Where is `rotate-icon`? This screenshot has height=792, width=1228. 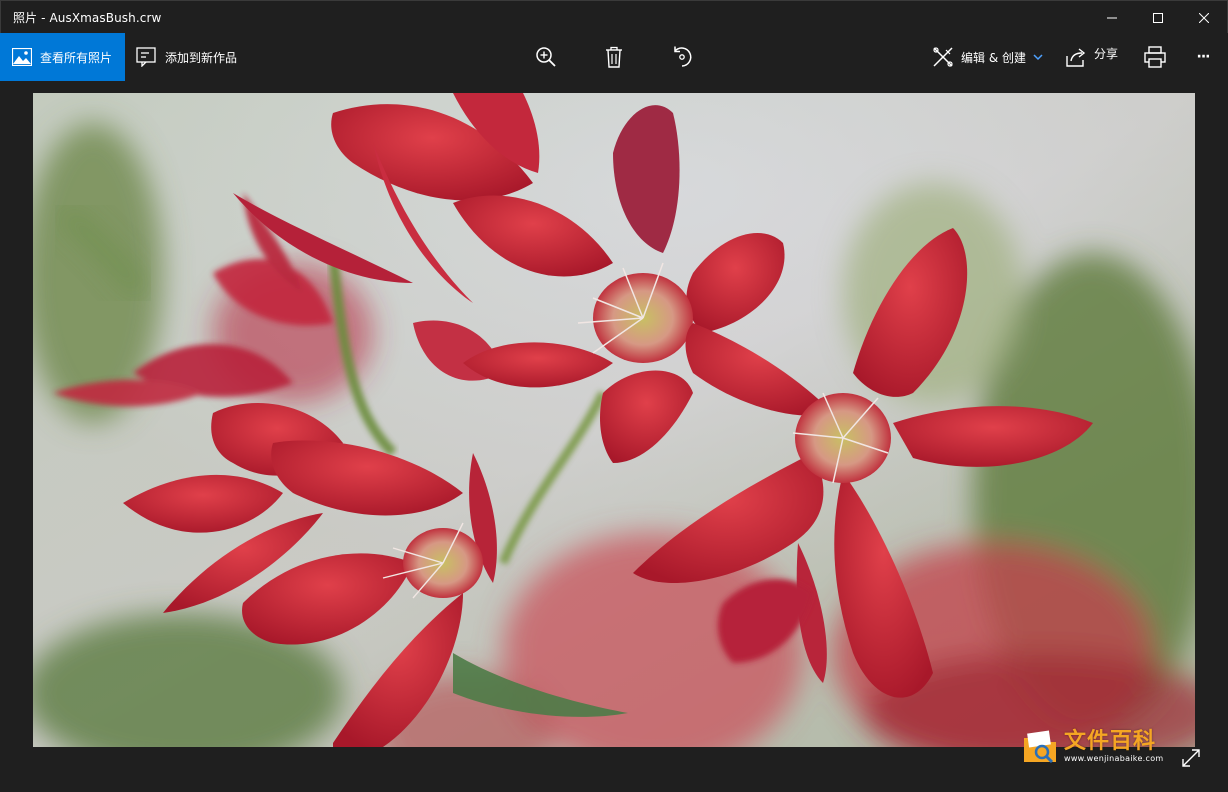 rotate-icon is located at coordinates (683, 56).